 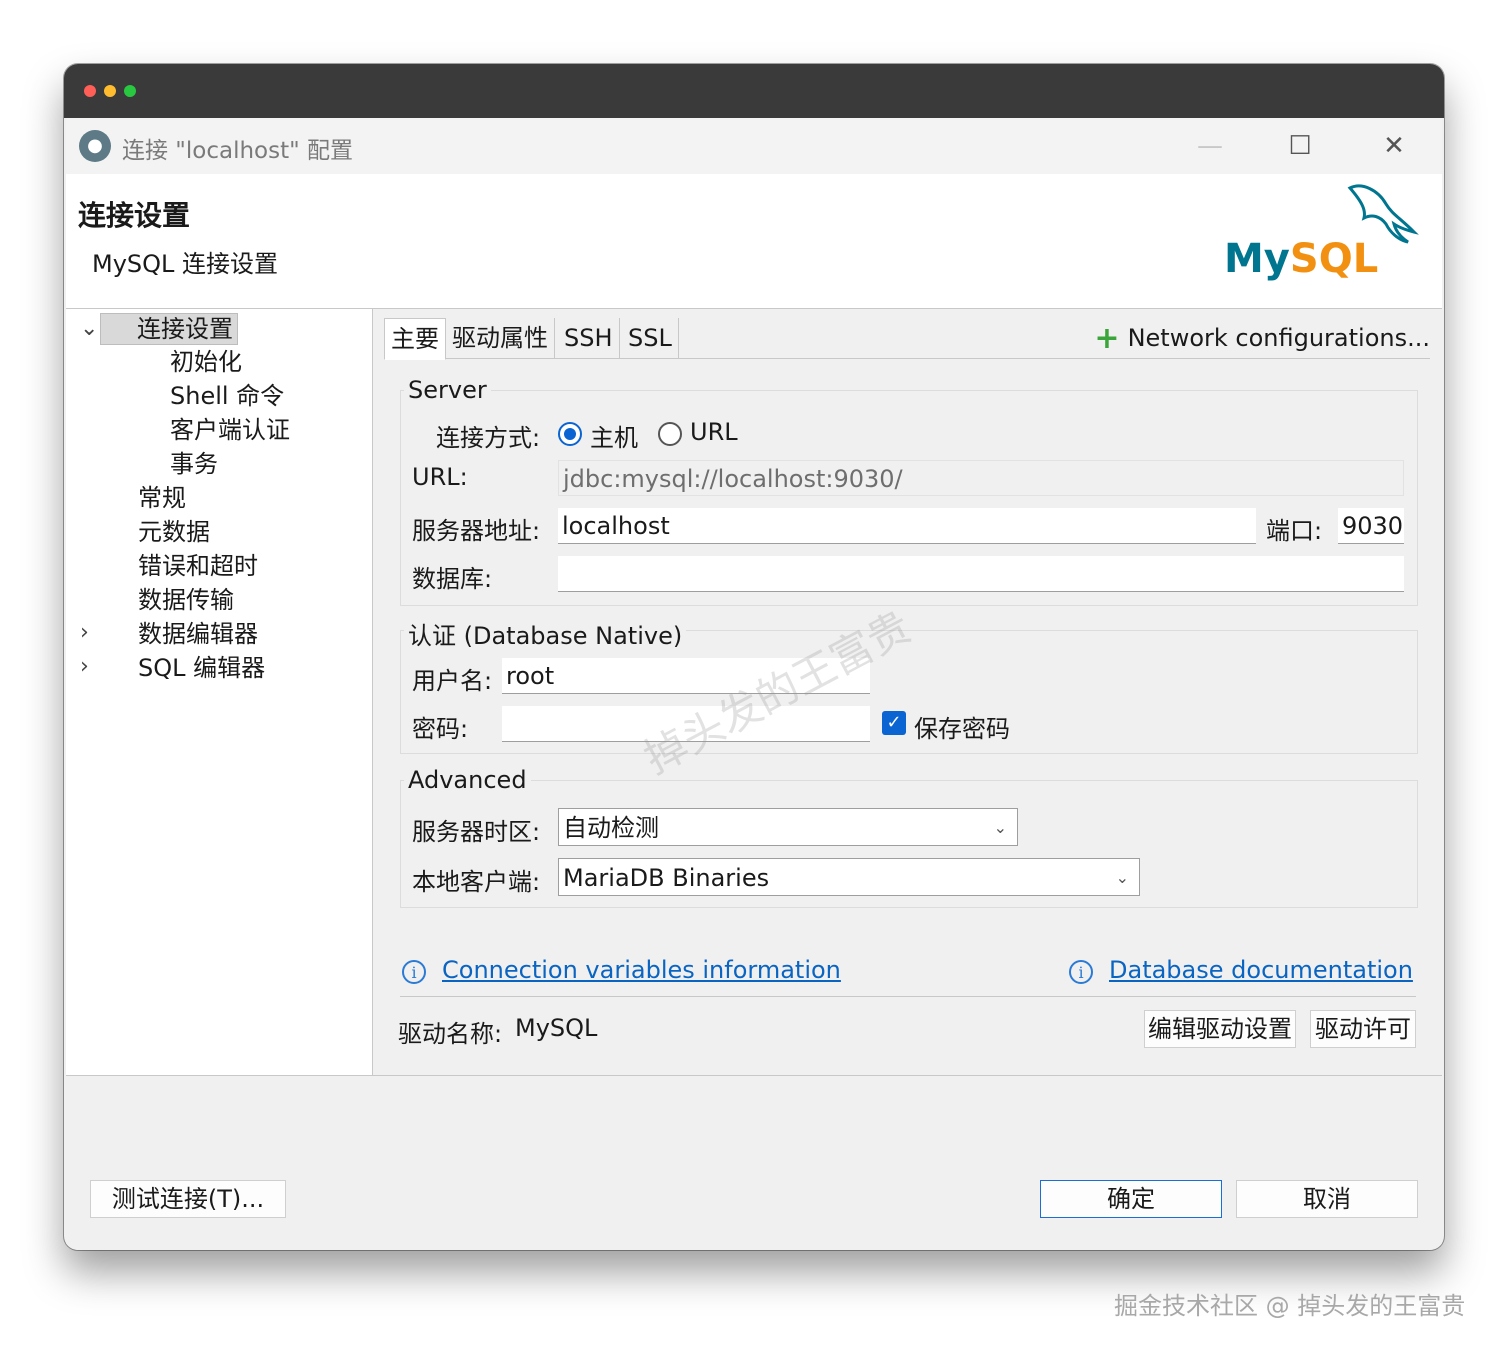 I want to click on driver-name-value: MySQL, so click(x=556, y=1028).